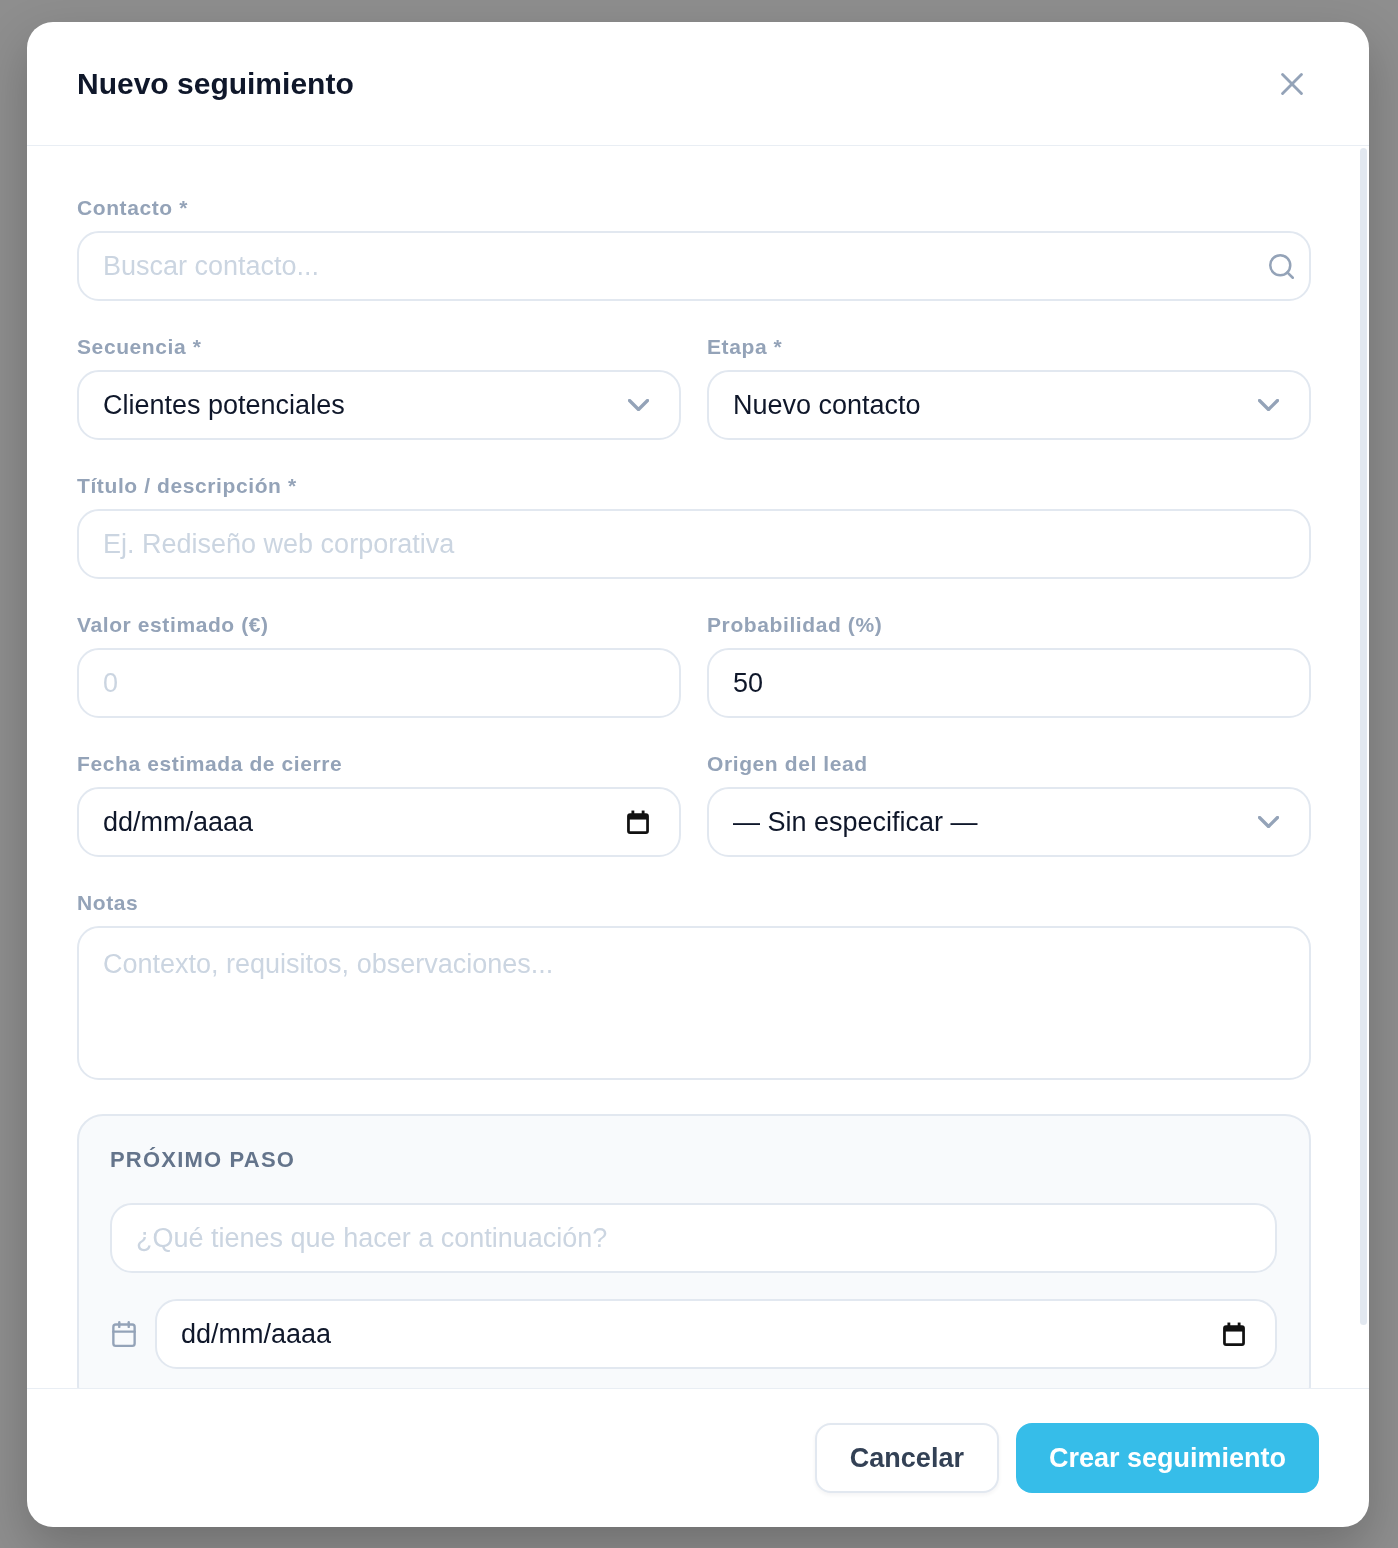 Image resolution: width=1398 pixels, height=1548 pixels. Describe the element at coordinates (1009, 405) in the screenshot. I see `dropdown: Nuevo contacto` at that location.